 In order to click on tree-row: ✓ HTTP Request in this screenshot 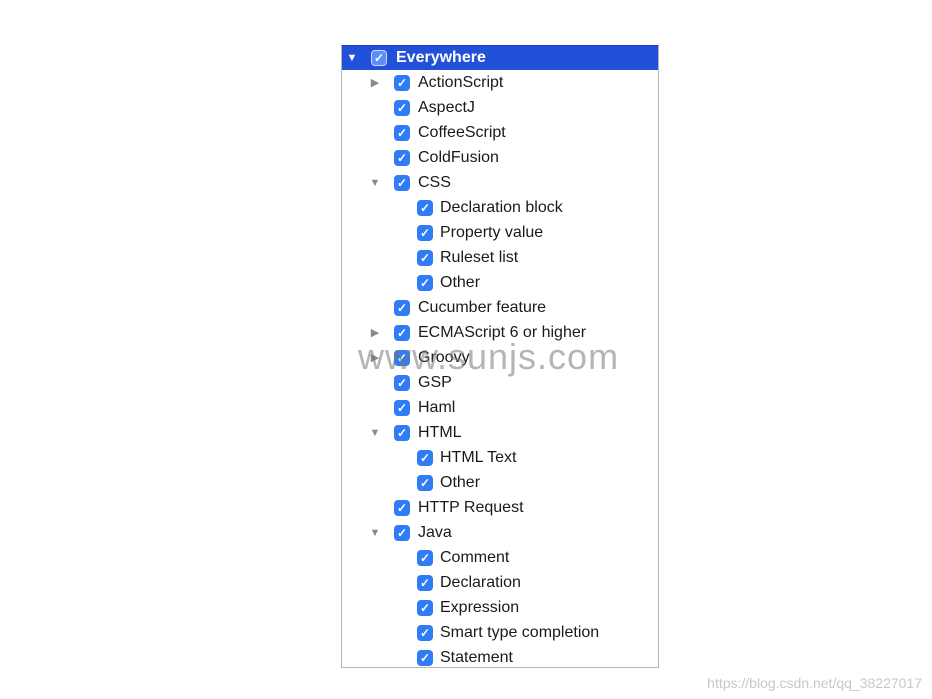, I will do `click(500, 507)`.